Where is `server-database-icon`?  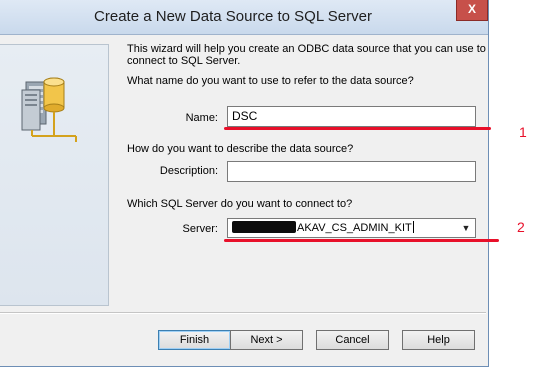 server-database-icon is located at coordinates (49, 109).